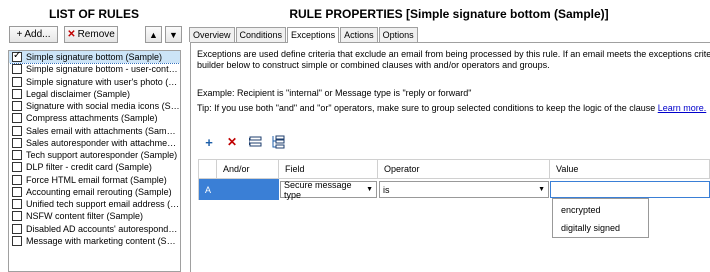  I want to click on value-input, so click(630, 189).